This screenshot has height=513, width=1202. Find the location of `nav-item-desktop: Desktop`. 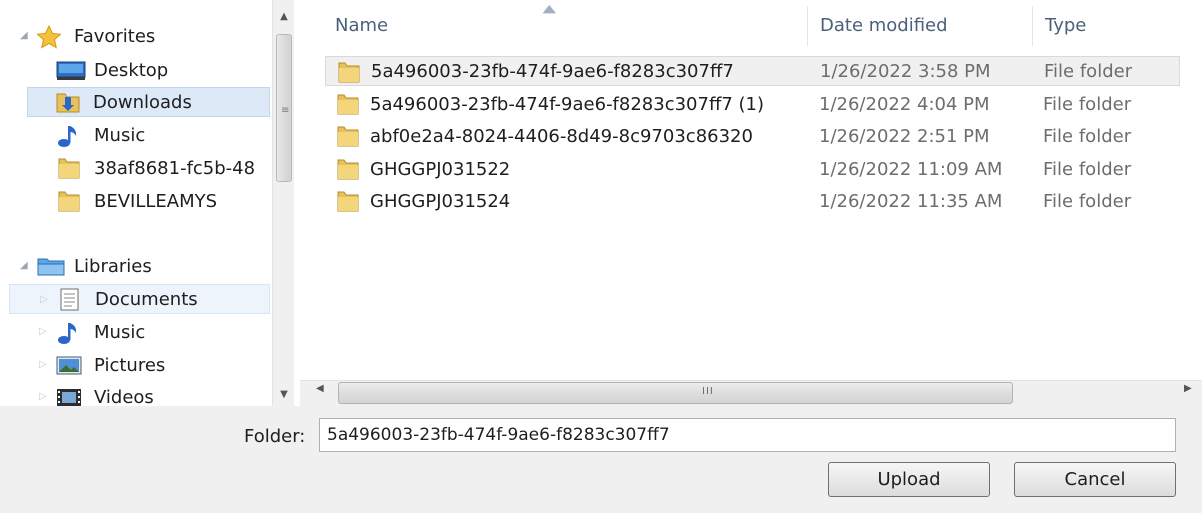

nav-item-desktop: Desktop is located at coordinates (112, 70).